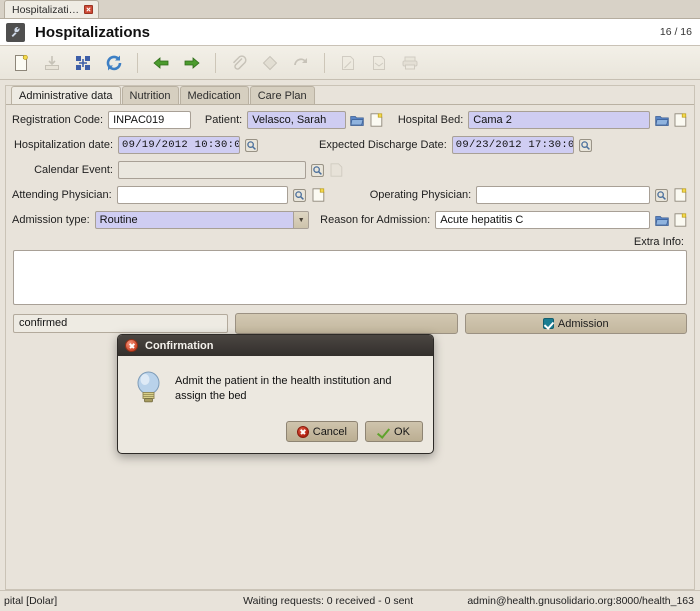  Describe the element at coordinates (15, 32) in the screenshot. I see `wrench-icon` at that location.